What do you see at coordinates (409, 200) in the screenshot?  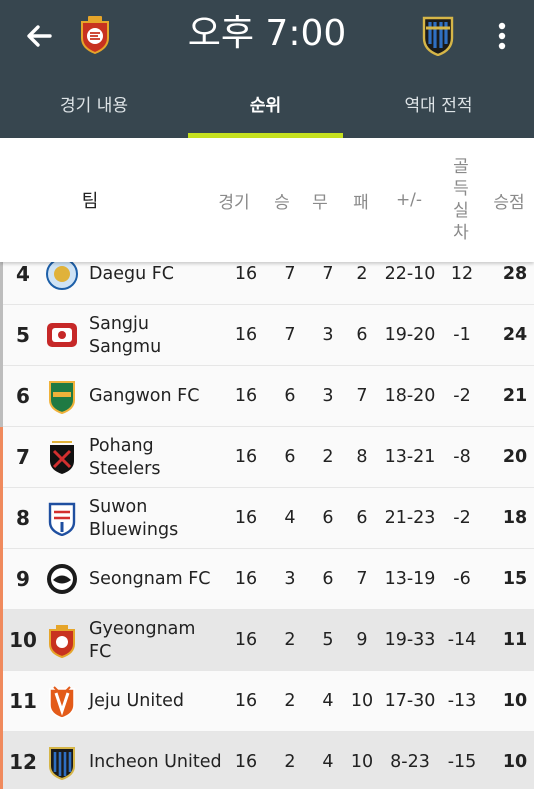 I see `header-goals: +/-` at bounding box center [409, 200].